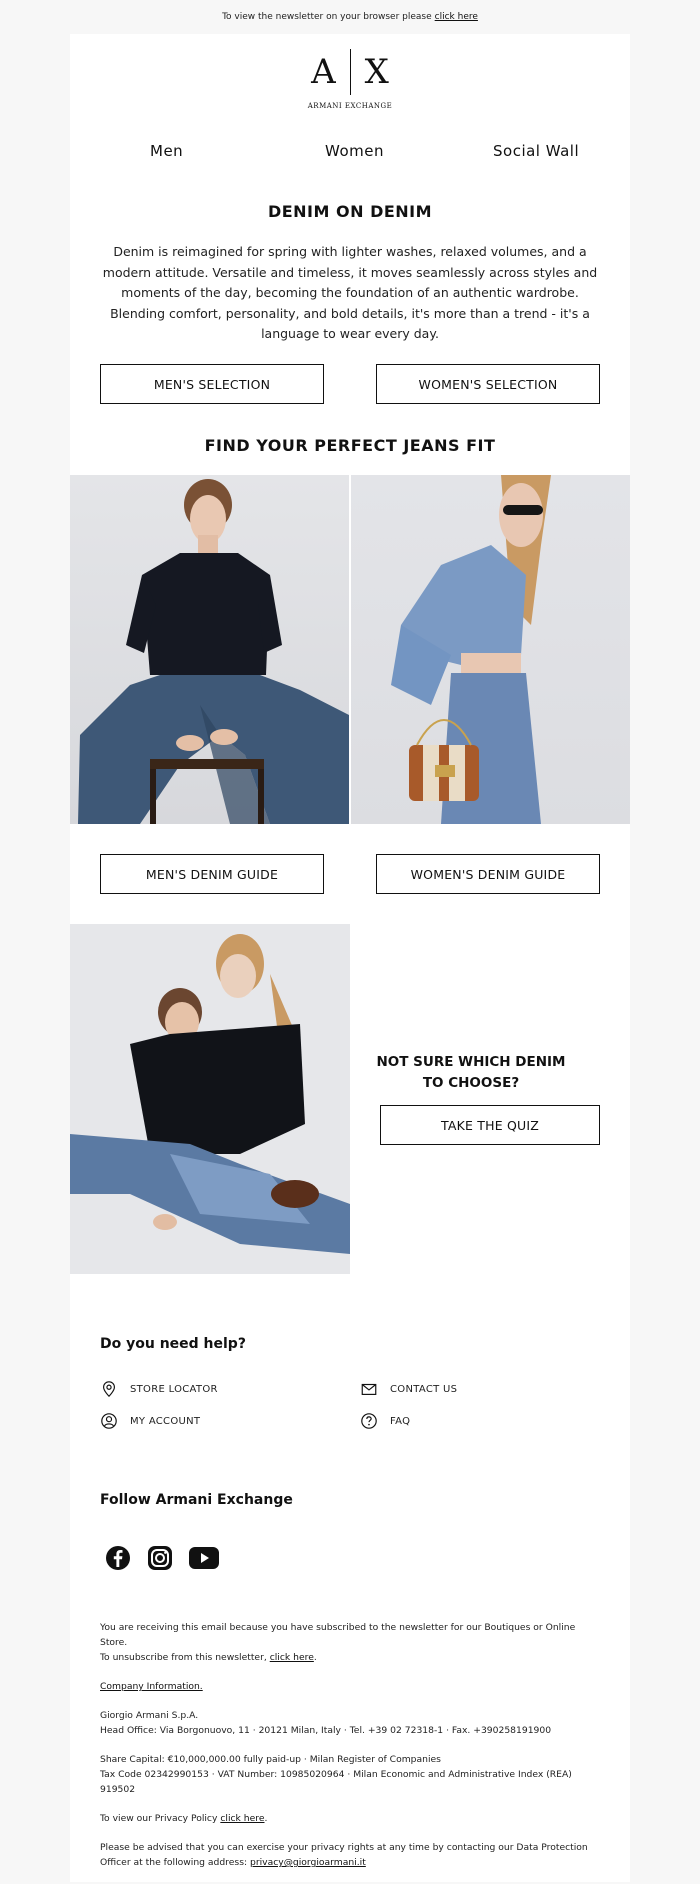 This screenshot has height=1884, width=700. Describe the element at coordinates (424, 1389) in the screenshot. I see `contact-us-label: CONTACT US` at that location.